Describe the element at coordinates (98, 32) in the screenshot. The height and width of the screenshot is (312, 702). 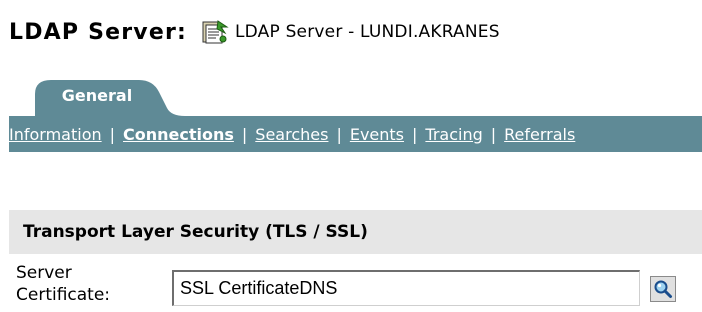
I see `page-title: LDAP Server:` at that location.